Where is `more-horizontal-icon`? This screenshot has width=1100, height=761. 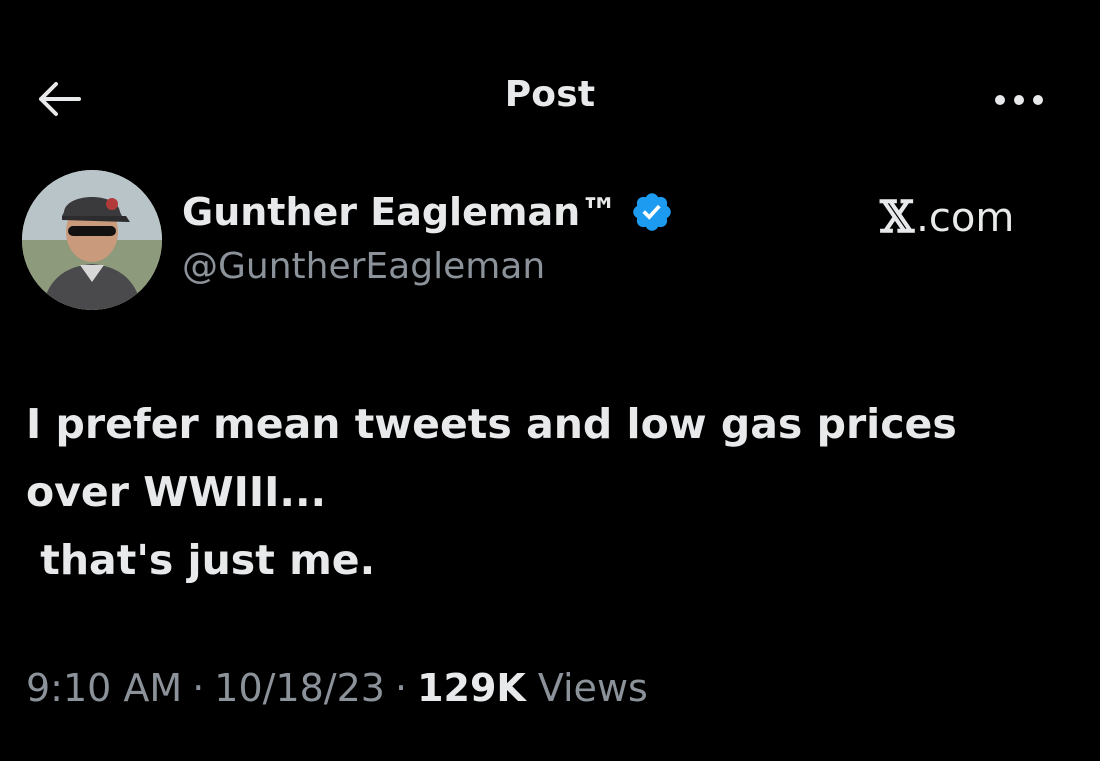
more-horizontal-icon is located at coordinates (1019, 100).